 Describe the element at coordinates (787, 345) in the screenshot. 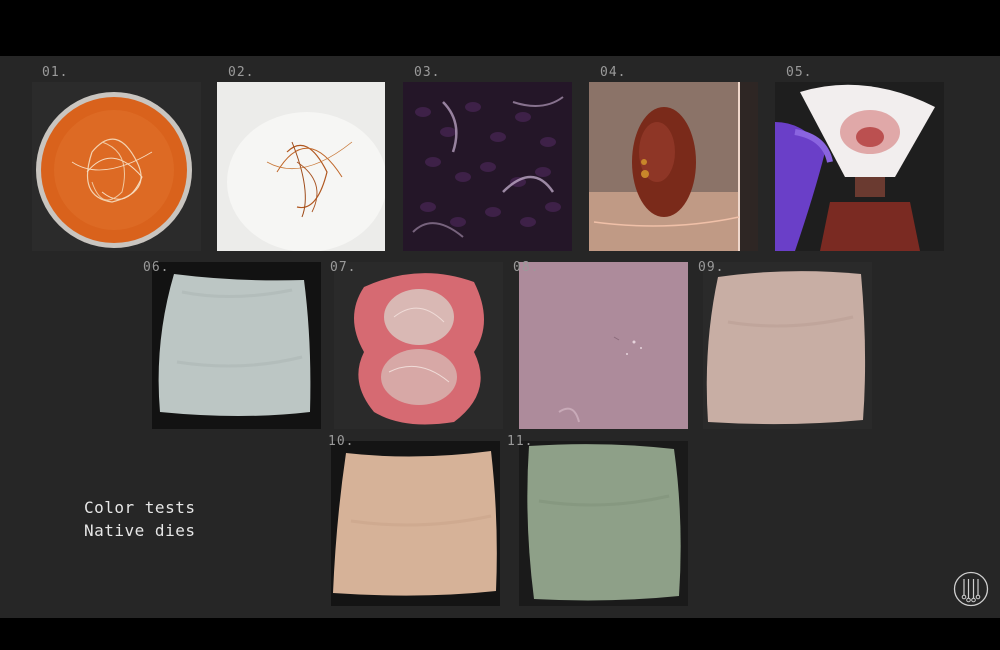

I see `photo-09-felt-beige` at that location.